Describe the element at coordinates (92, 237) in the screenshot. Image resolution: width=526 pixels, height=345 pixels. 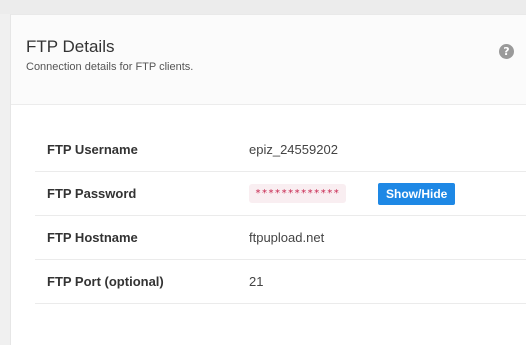
I see `ftp-hostname-label: FTP Hostname` at that location.